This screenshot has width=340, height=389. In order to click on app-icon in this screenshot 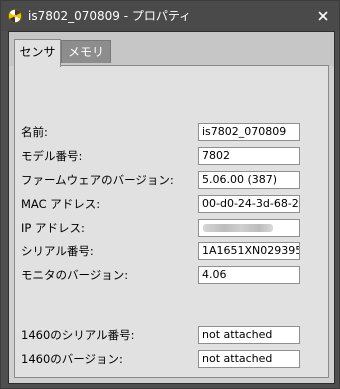, I will do `click(15, 16)`.